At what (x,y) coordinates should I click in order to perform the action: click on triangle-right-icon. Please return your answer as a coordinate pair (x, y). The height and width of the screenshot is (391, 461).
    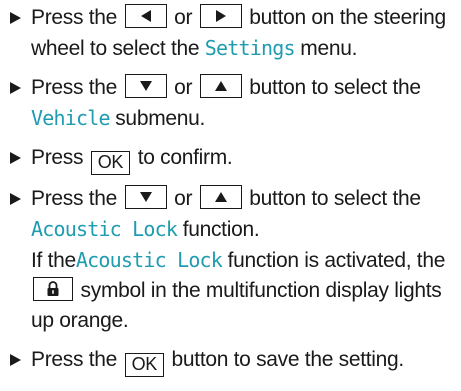
    Looking at the image, I should click on (220, 16).